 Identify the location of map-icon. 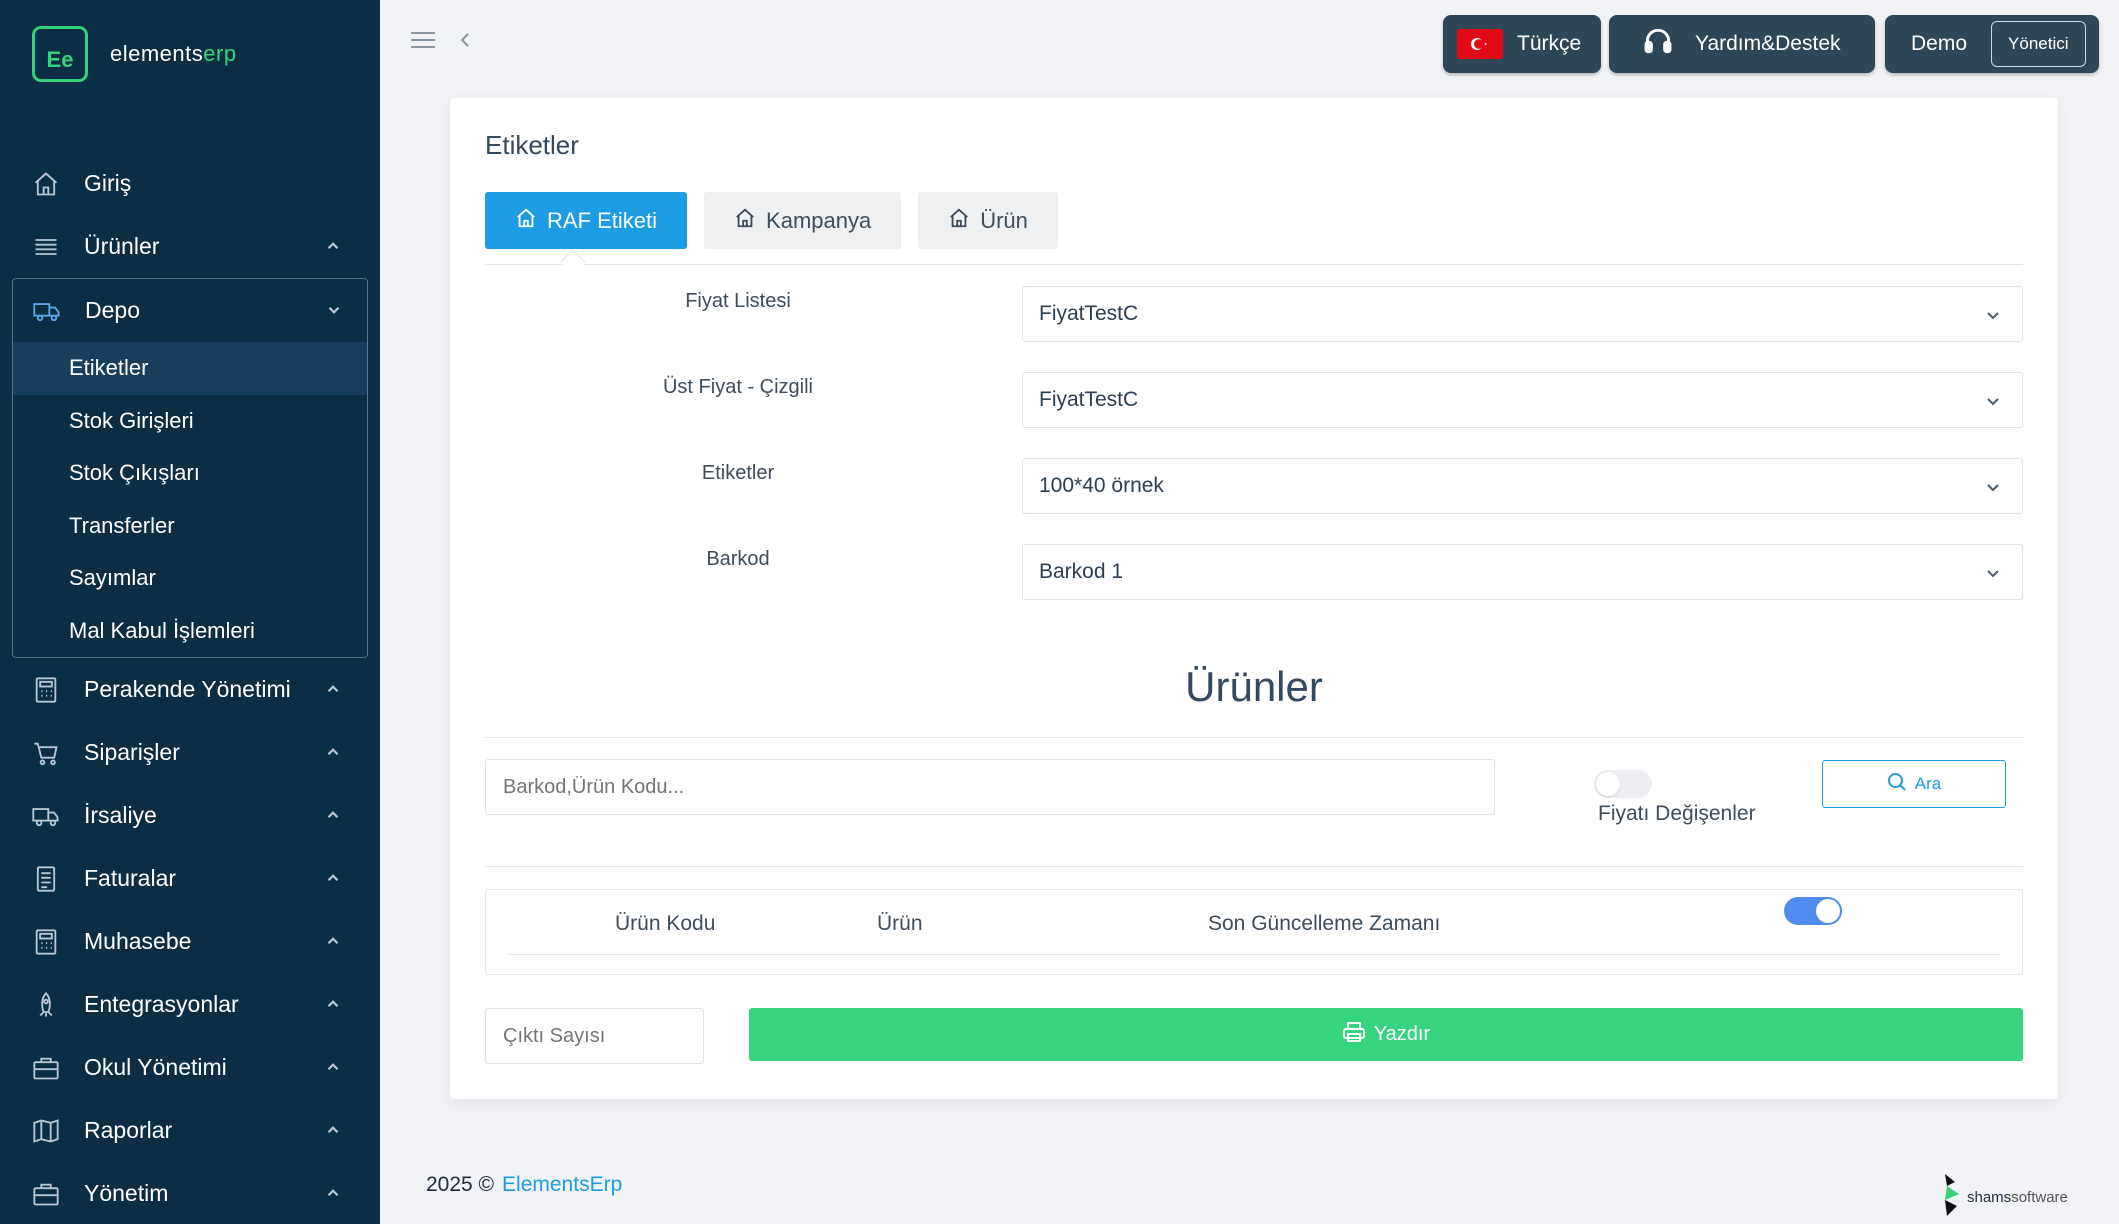
(46, 1131).